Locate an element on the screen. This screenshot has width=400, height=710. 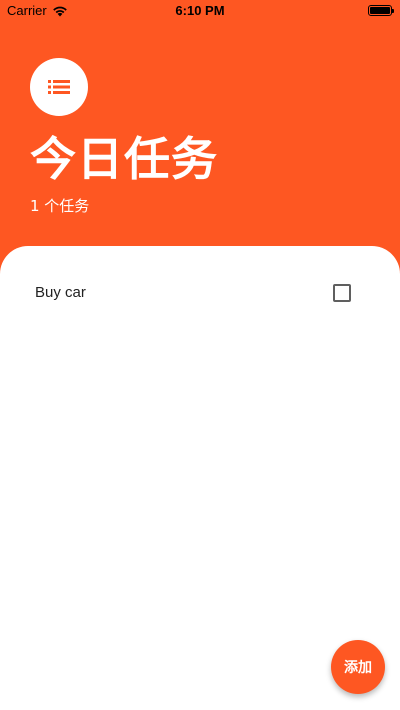
status-bar: Carrier 6:10 PM is located at coordinates (200, 11).